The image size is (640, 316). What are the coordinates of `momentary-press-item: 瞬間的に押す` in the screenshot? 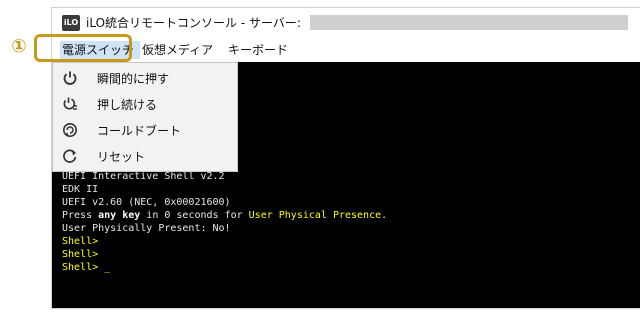 It's located at (145, 78).